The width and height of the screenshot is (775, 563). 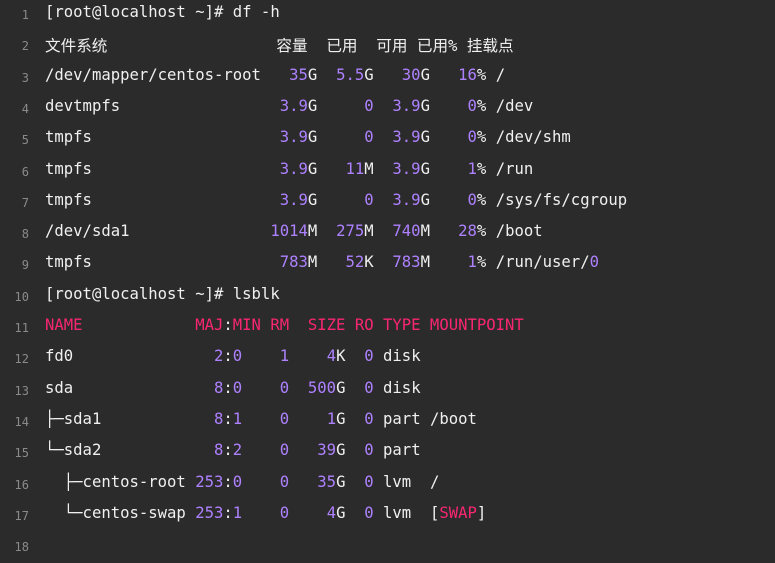 What do you see at coordinates (21, 484) in the screenshot?
I see `line-number: 16` at bounding box center [21, 484].